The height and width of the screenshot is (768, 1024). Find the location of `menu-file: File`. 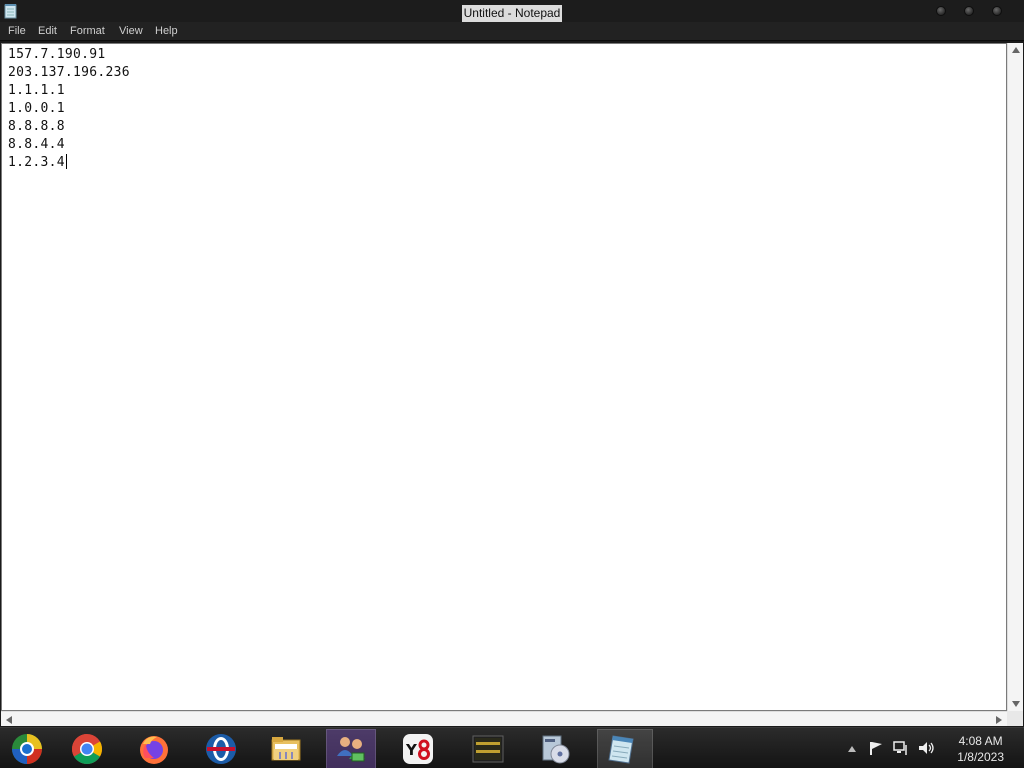

menu-file: File is located at coordinates (17, 31).